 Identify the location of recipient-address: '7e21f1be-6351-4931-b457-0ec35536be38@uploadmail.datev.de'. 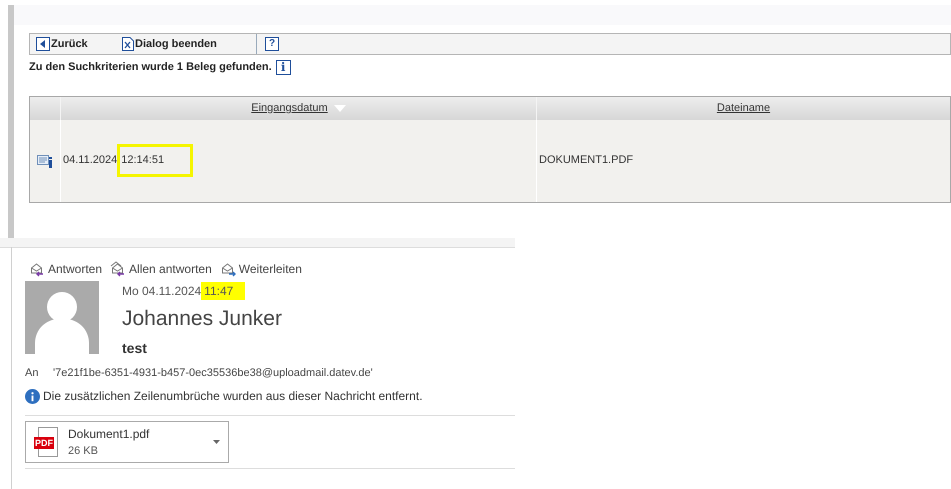
(213, 373).